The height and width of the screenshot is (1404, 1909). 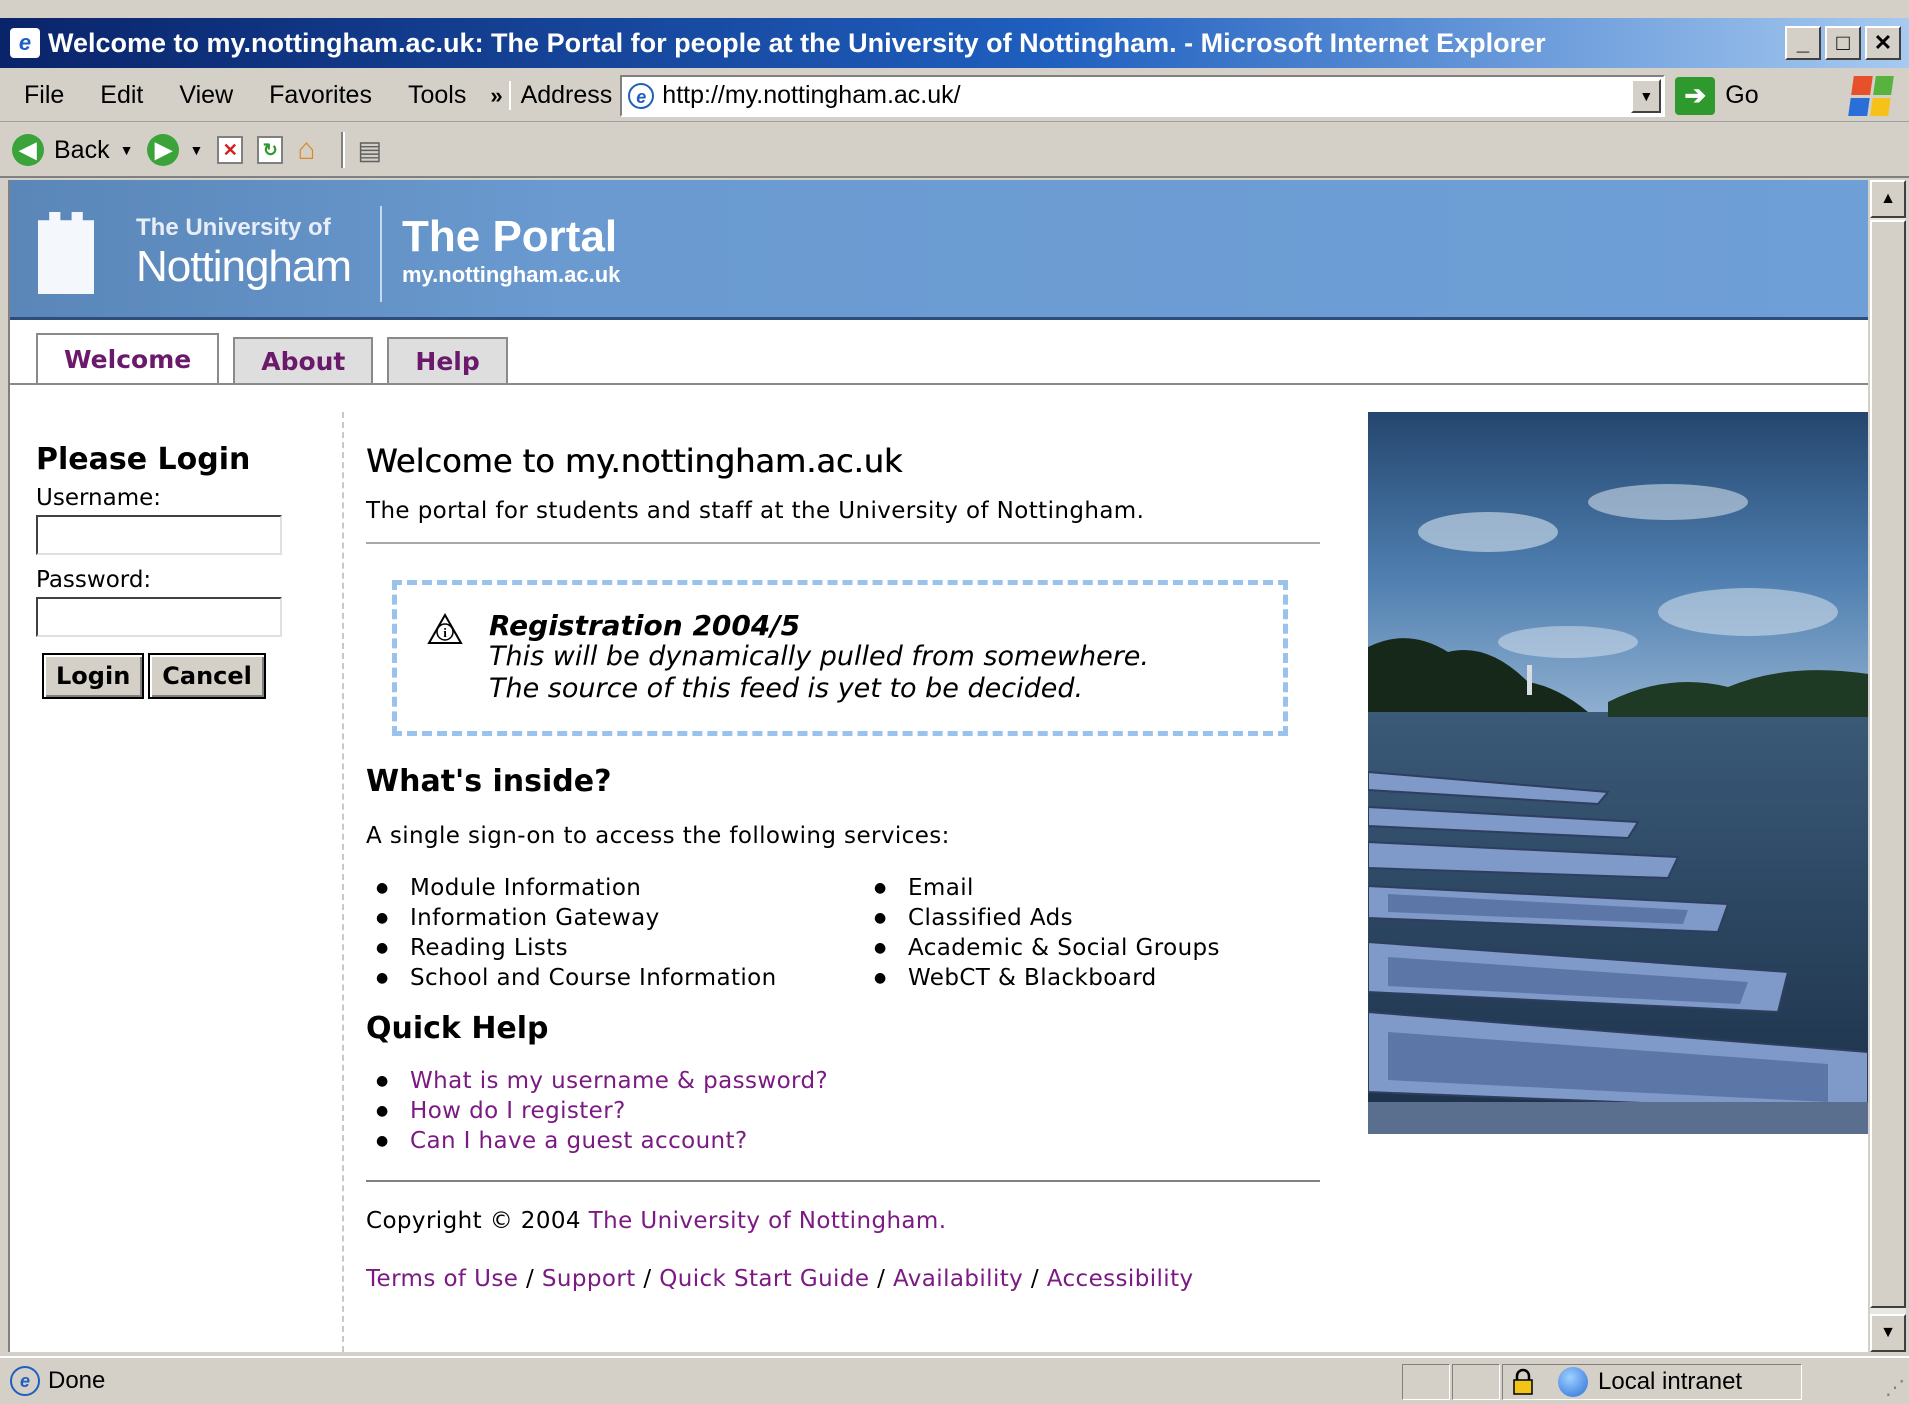 What do you see at coordinates (764, 1279) in the screenshot?
I see `quick-start-guide-link: Quick Start Guide` at bounding box center [764, 1279].